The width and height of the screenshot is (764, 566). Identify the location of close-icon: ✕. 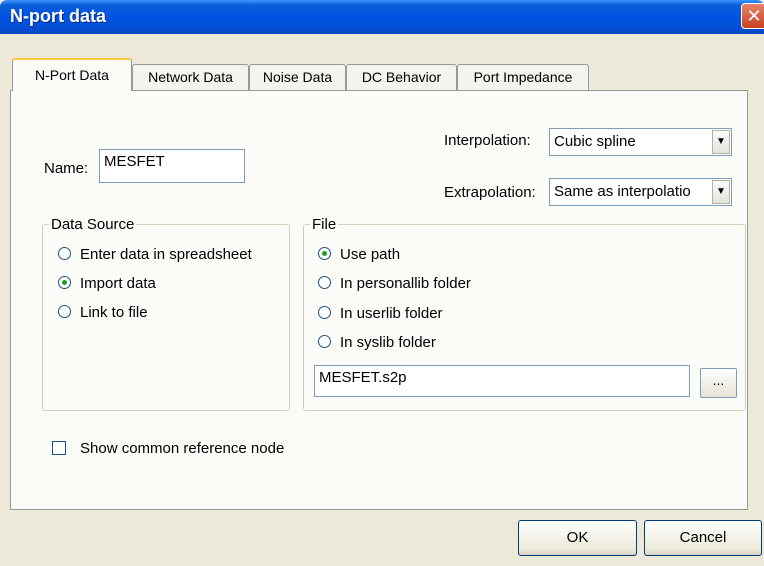
(754, 16).